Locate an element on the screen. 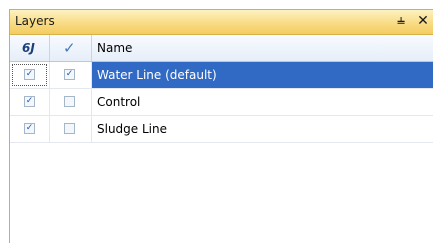  grid-header: 6J ✓ Name is located at coordinates (221, 48).